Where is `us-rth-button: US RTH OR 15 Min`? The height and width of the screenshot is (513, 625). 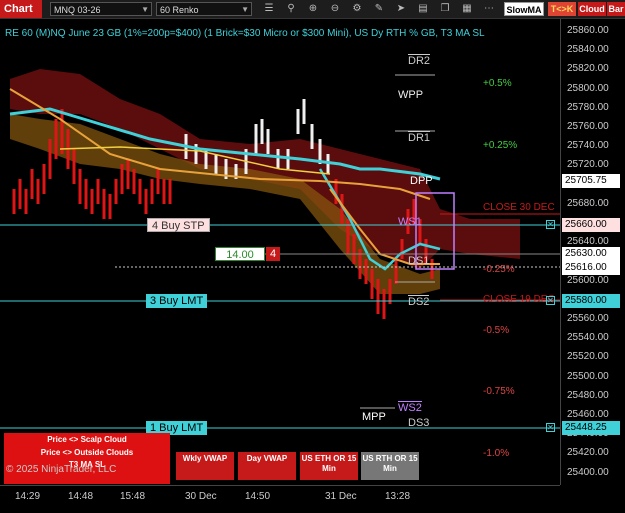 us-rth-button: US RTH OR 15 Min is located at coordinates (390, 466).